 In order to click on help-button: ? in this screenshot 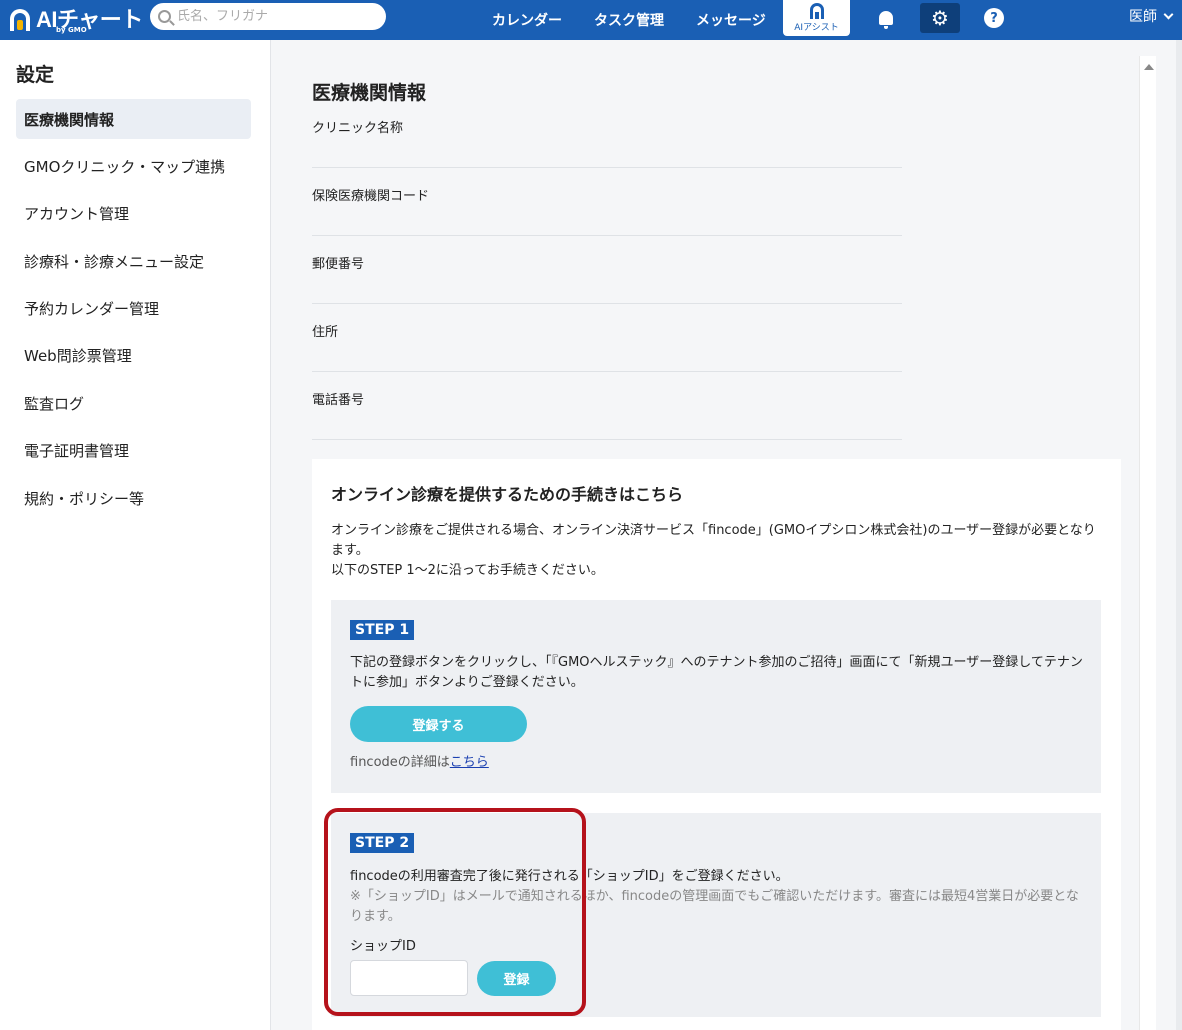, I will do `click(994, 18)`.